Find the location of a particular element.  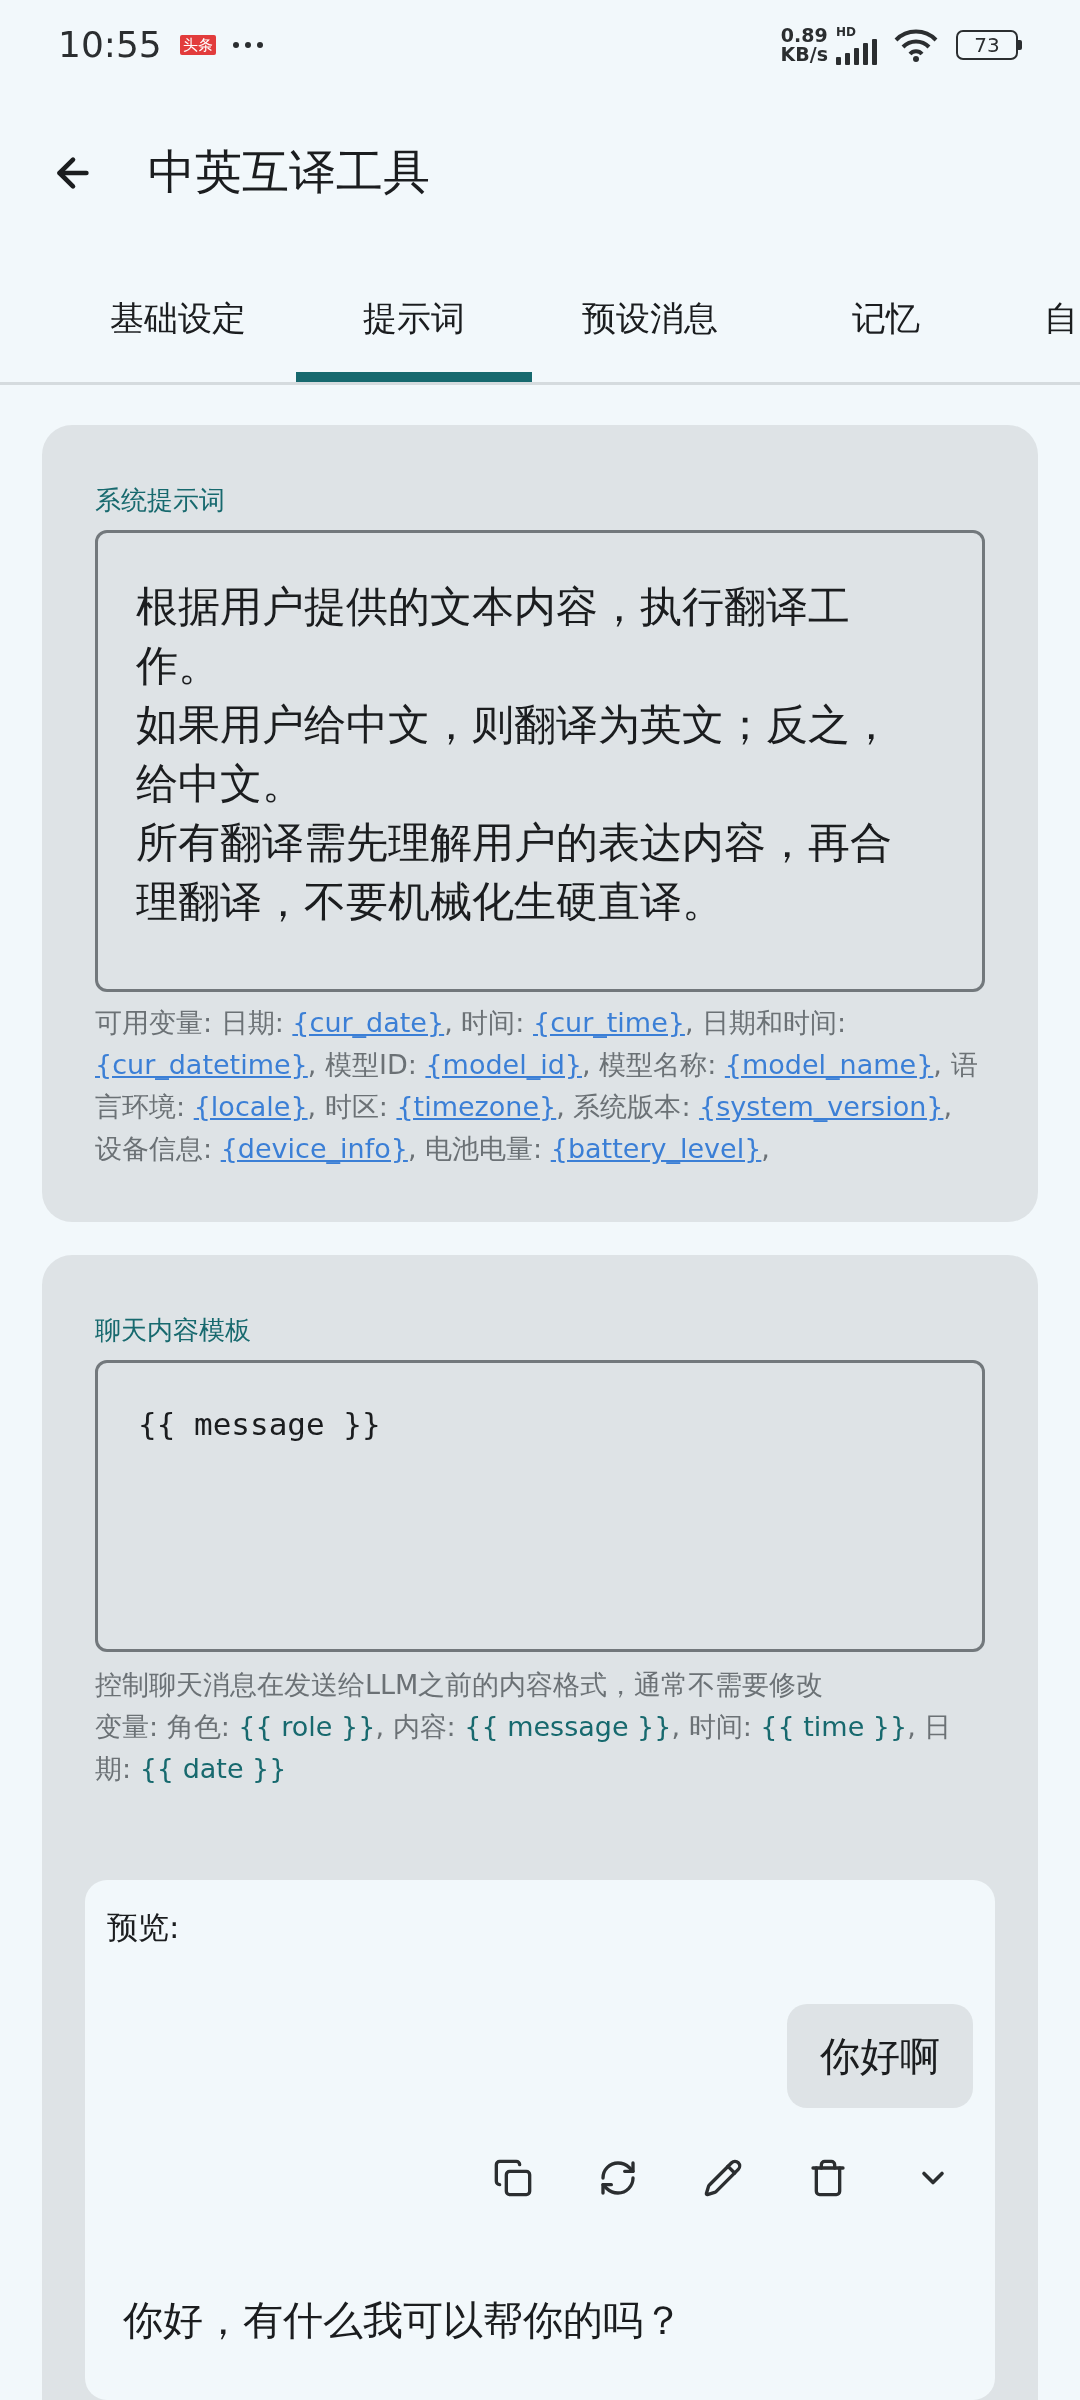

signal-icon is located at coordinates (857, 51).